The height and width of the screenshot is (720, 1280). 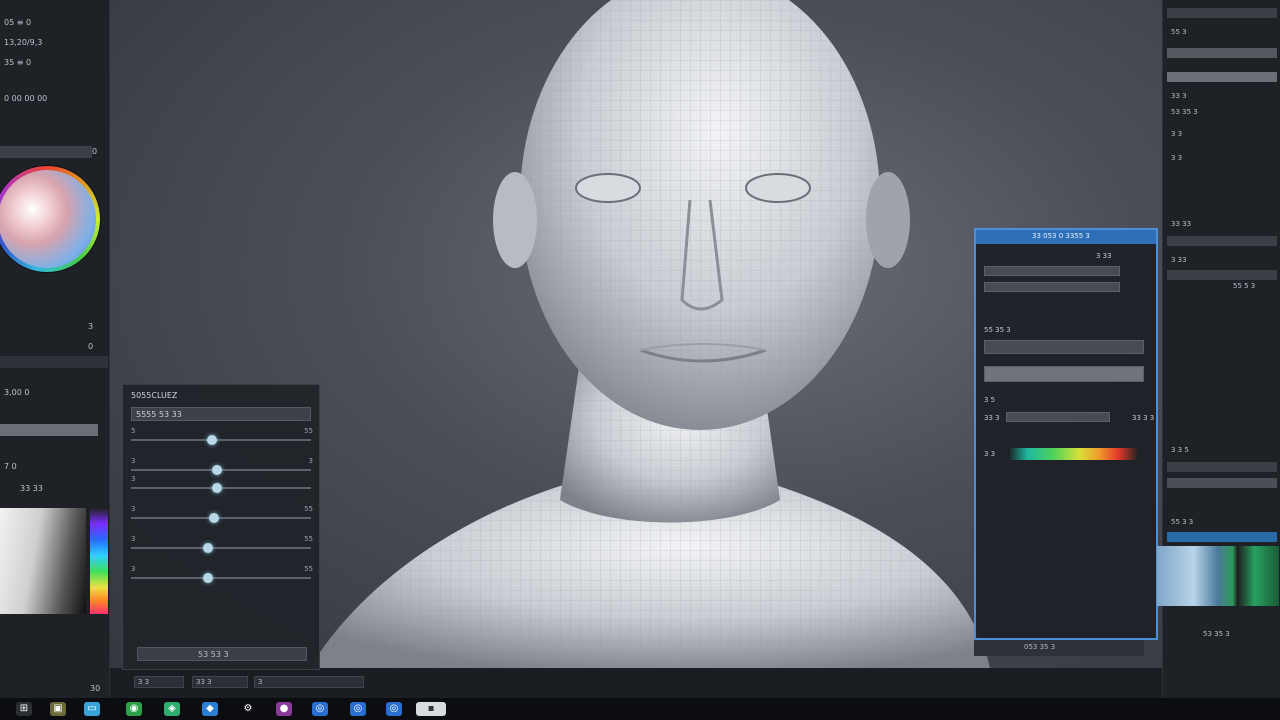 I want to click on color-mode-bar, so click(x=46, y=152).